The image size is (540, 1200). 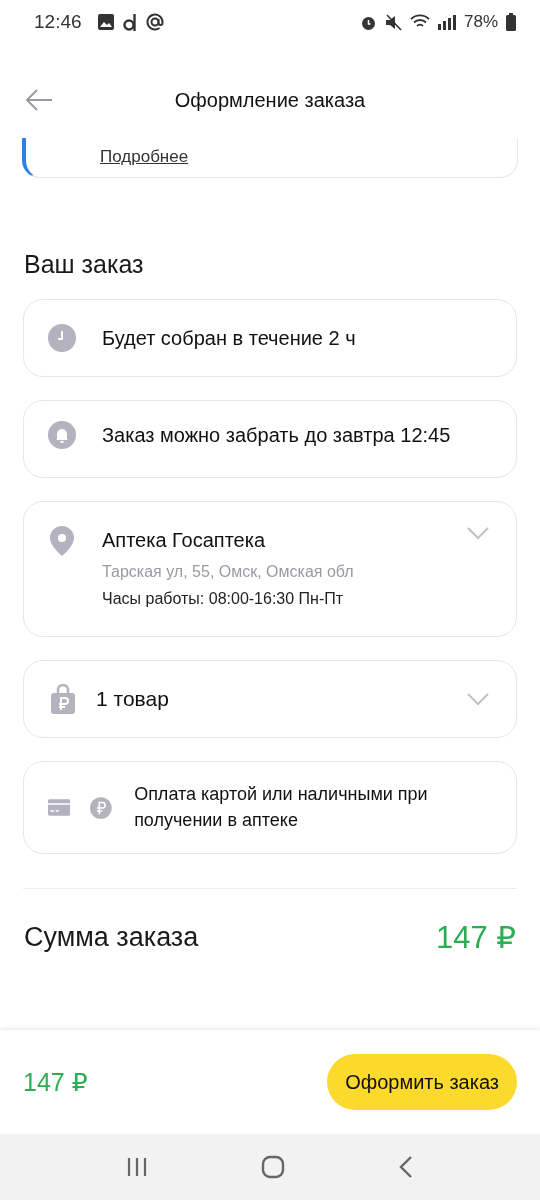 What do you see at coordinates (273, 1167) in the screenshot?
I see `home-icon` at bounding box center [273, 1167].